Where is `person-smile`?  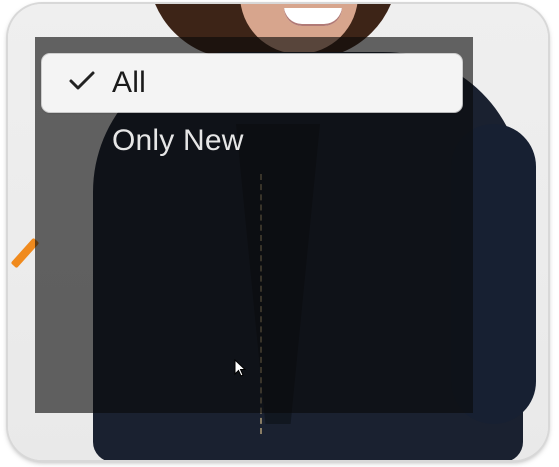
person-smile is located at coordinates (313, 17).